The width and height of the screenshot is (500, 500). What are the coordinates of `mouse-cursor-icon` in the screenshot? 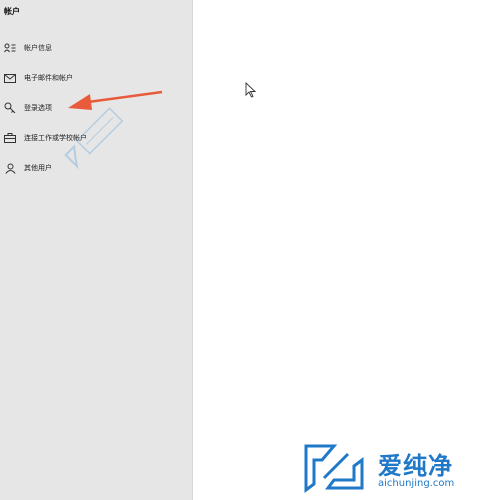 It's located at (251, 90).